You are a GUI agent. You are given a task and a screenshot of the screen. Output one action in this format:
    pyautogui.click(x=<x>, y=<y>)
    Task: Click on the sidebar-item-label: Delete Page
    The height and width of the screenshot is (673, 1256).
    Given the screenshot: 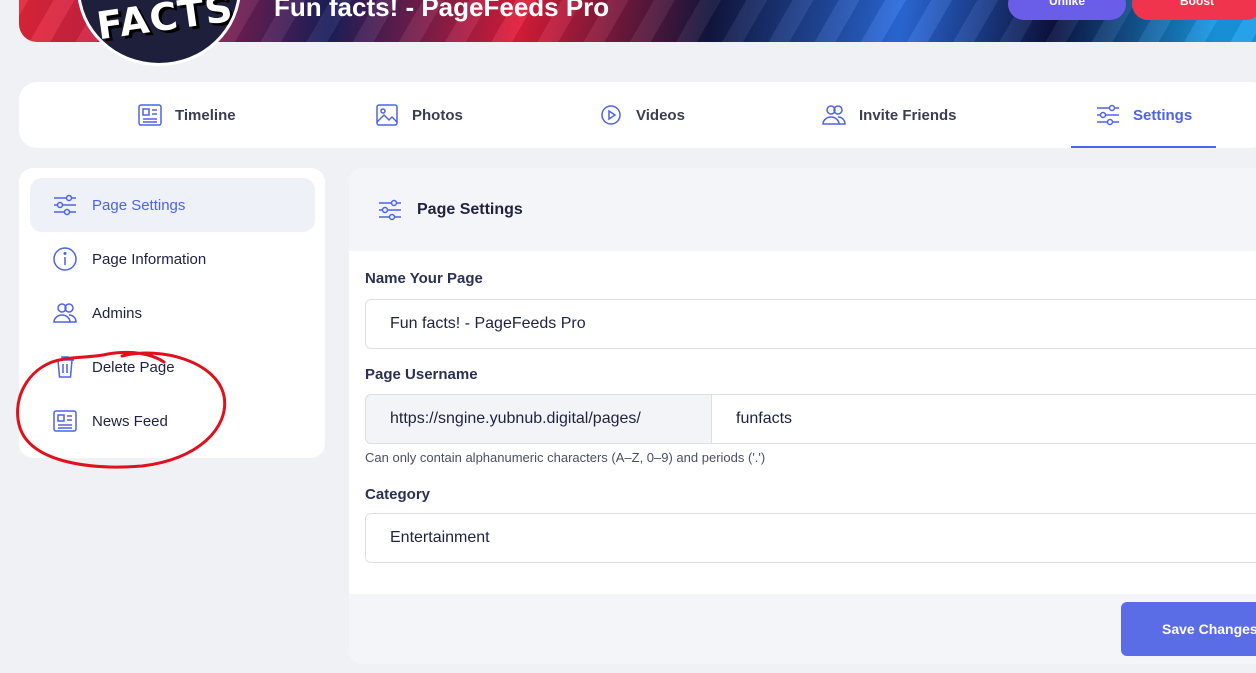 What is the action you would take?
    pyautogui.click(x=133, y=367)
    